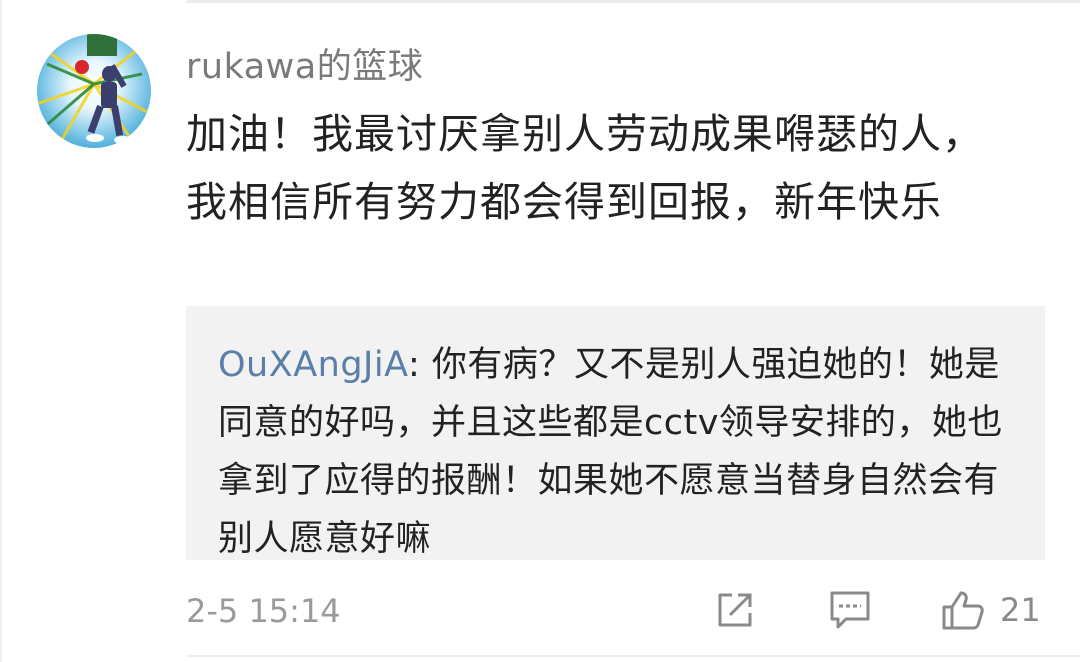 The width and height of the screenshot is (1080, 662). I want to click on top-divider, so click(633, 1).